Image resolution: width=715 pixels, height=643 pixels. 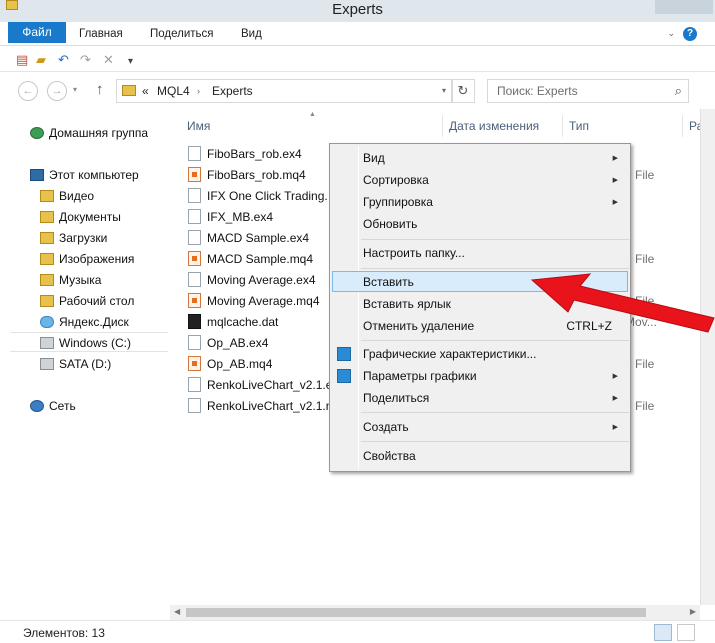 What do you see at coordinates (480, 398) in the screenshot?
I see `menu-item-share: Поделиться ▶` at bounding box center [480, 398].